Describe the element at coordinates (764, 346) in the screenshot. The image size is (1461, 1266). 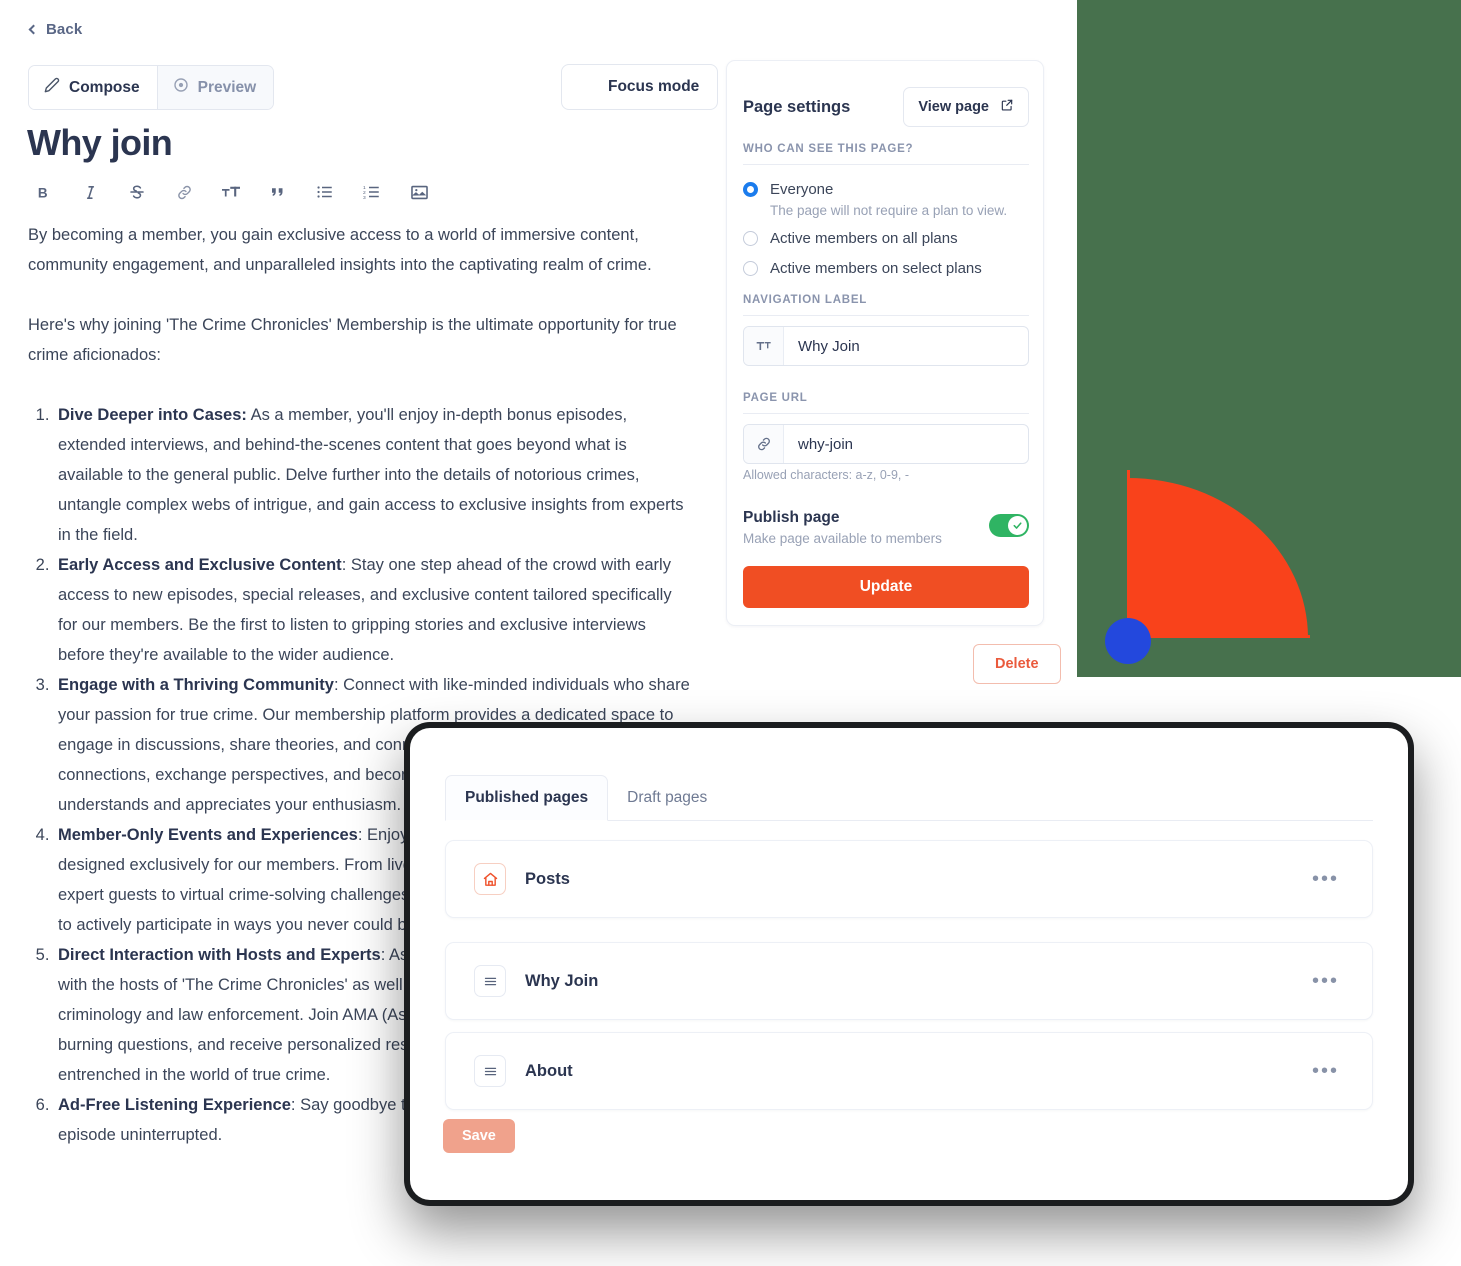
I see `text-format-icon` at that location.